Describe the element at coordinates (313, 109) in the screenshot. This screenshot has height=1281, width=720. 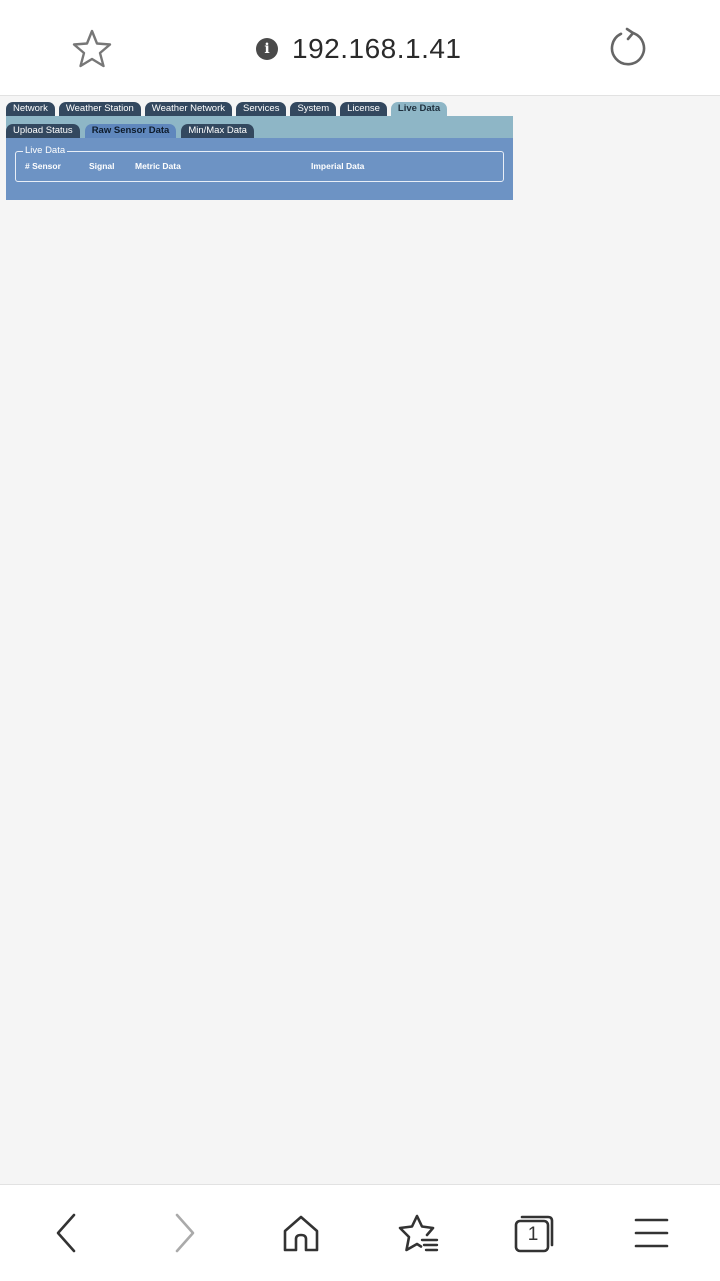
I see `tab-system: System` at that location.